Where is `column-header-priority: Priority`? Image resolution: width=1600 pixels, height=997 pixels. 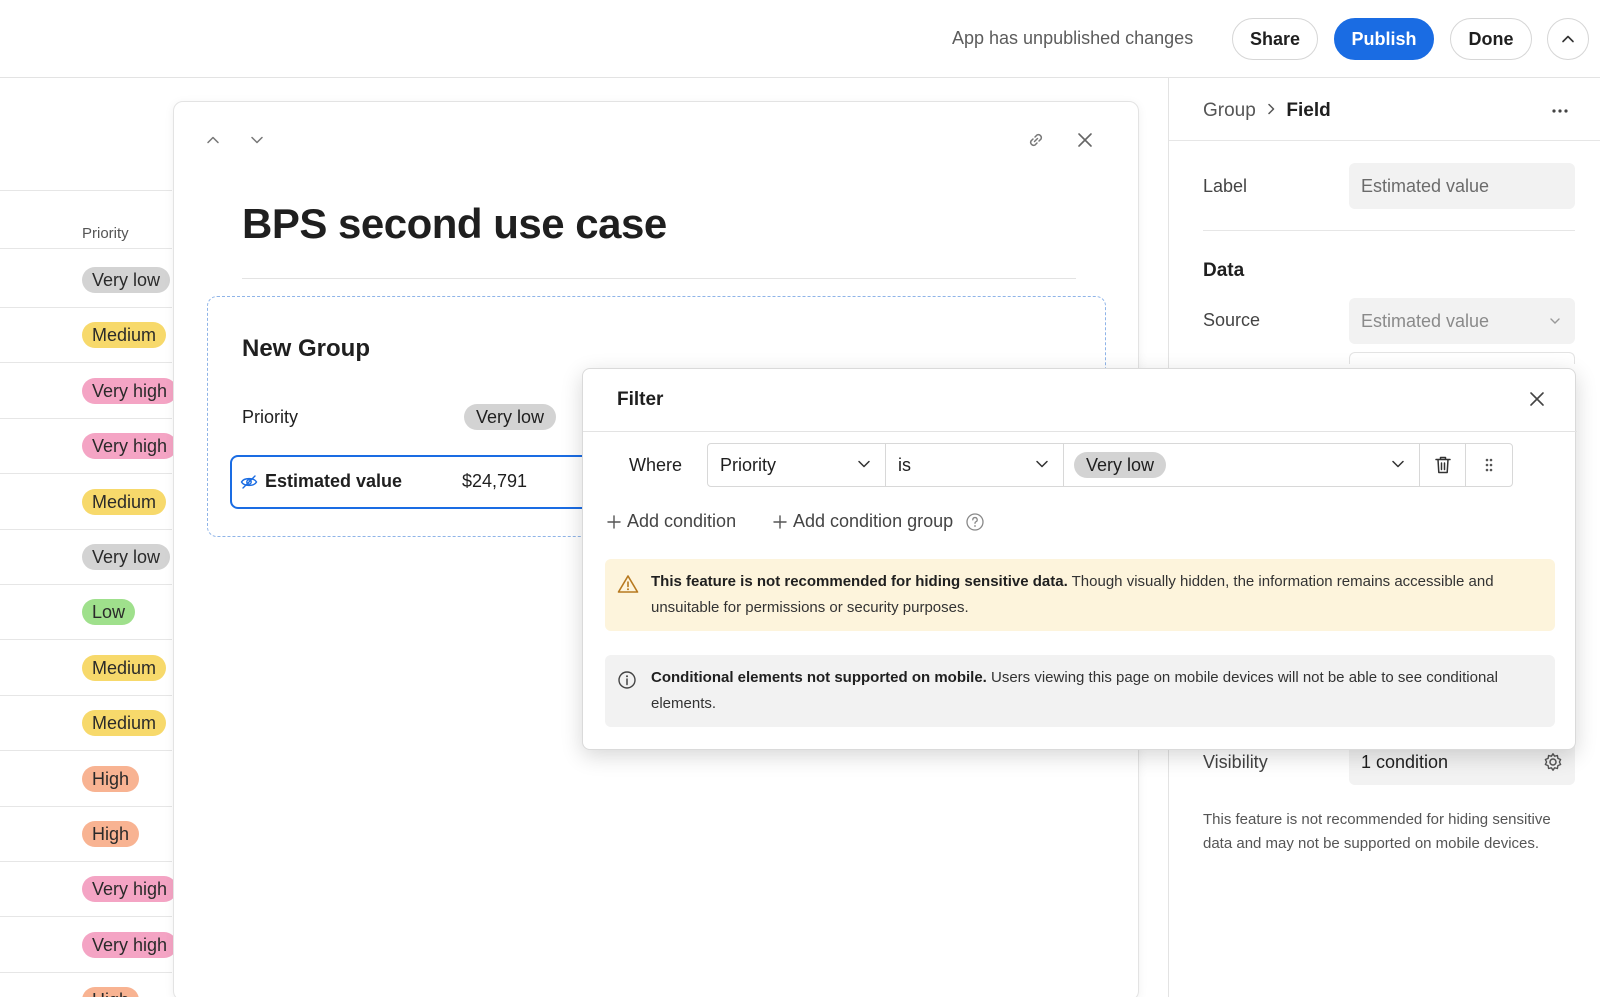
column-header-priority: Priority is located at coordinates (105, 233).